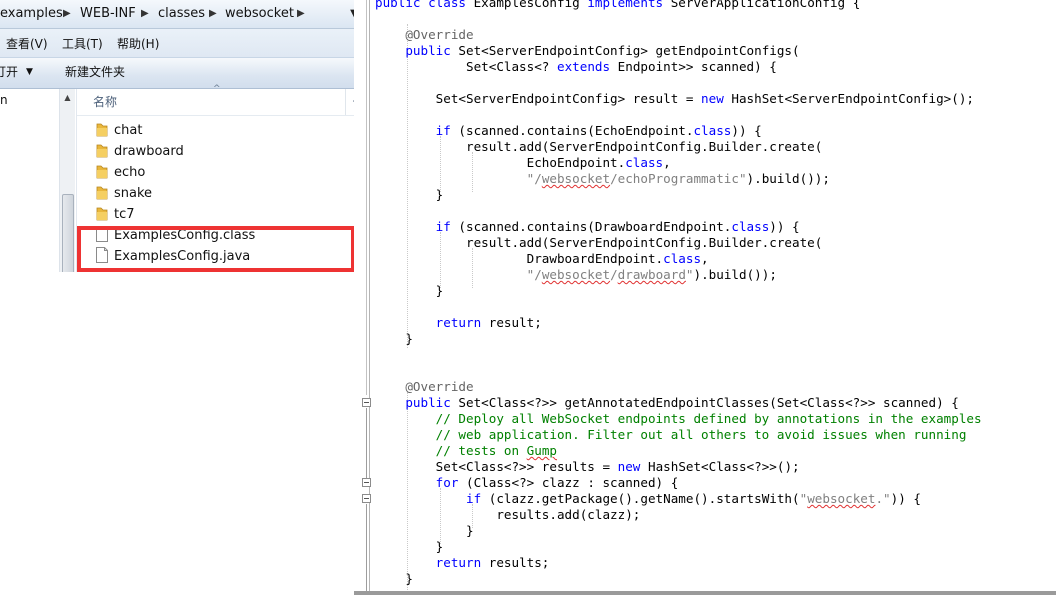 The width and height of the screenshot is (1056, 595). Describe the element at coordinates (853, 98) in the screenshot. I see `code-token: HashSet<ServerEndpointConfig>();` at that location.